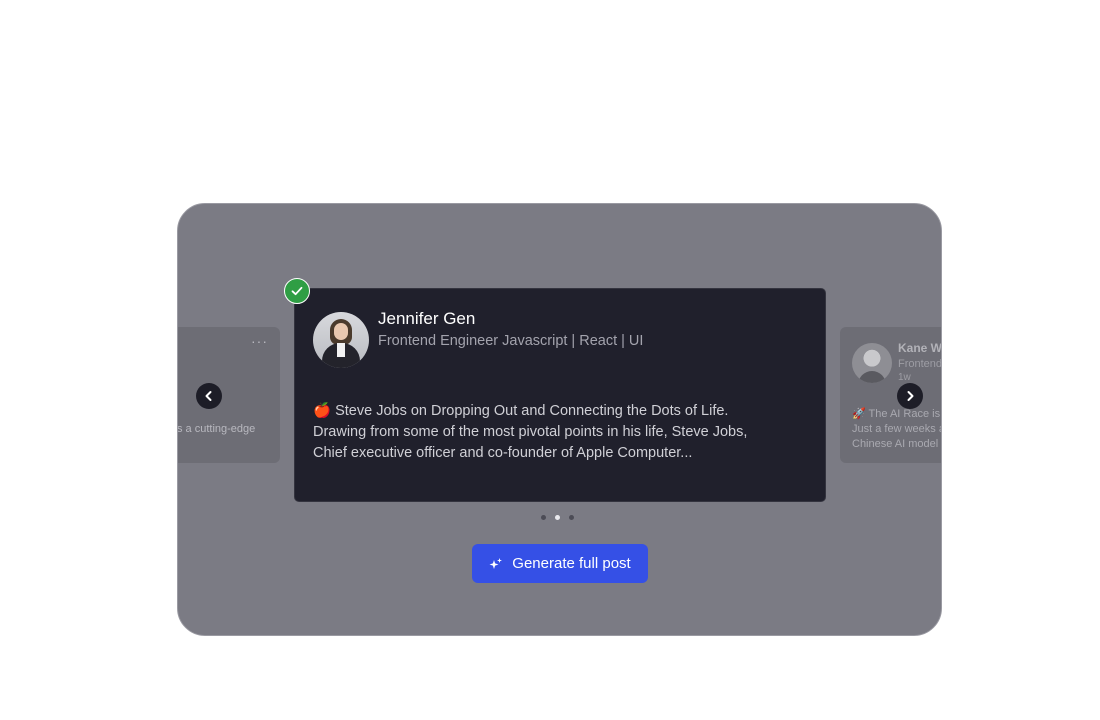 The width and height of the screenshot is (1100, 720). I want to click on previous-arrow-button, so click(209, 396).